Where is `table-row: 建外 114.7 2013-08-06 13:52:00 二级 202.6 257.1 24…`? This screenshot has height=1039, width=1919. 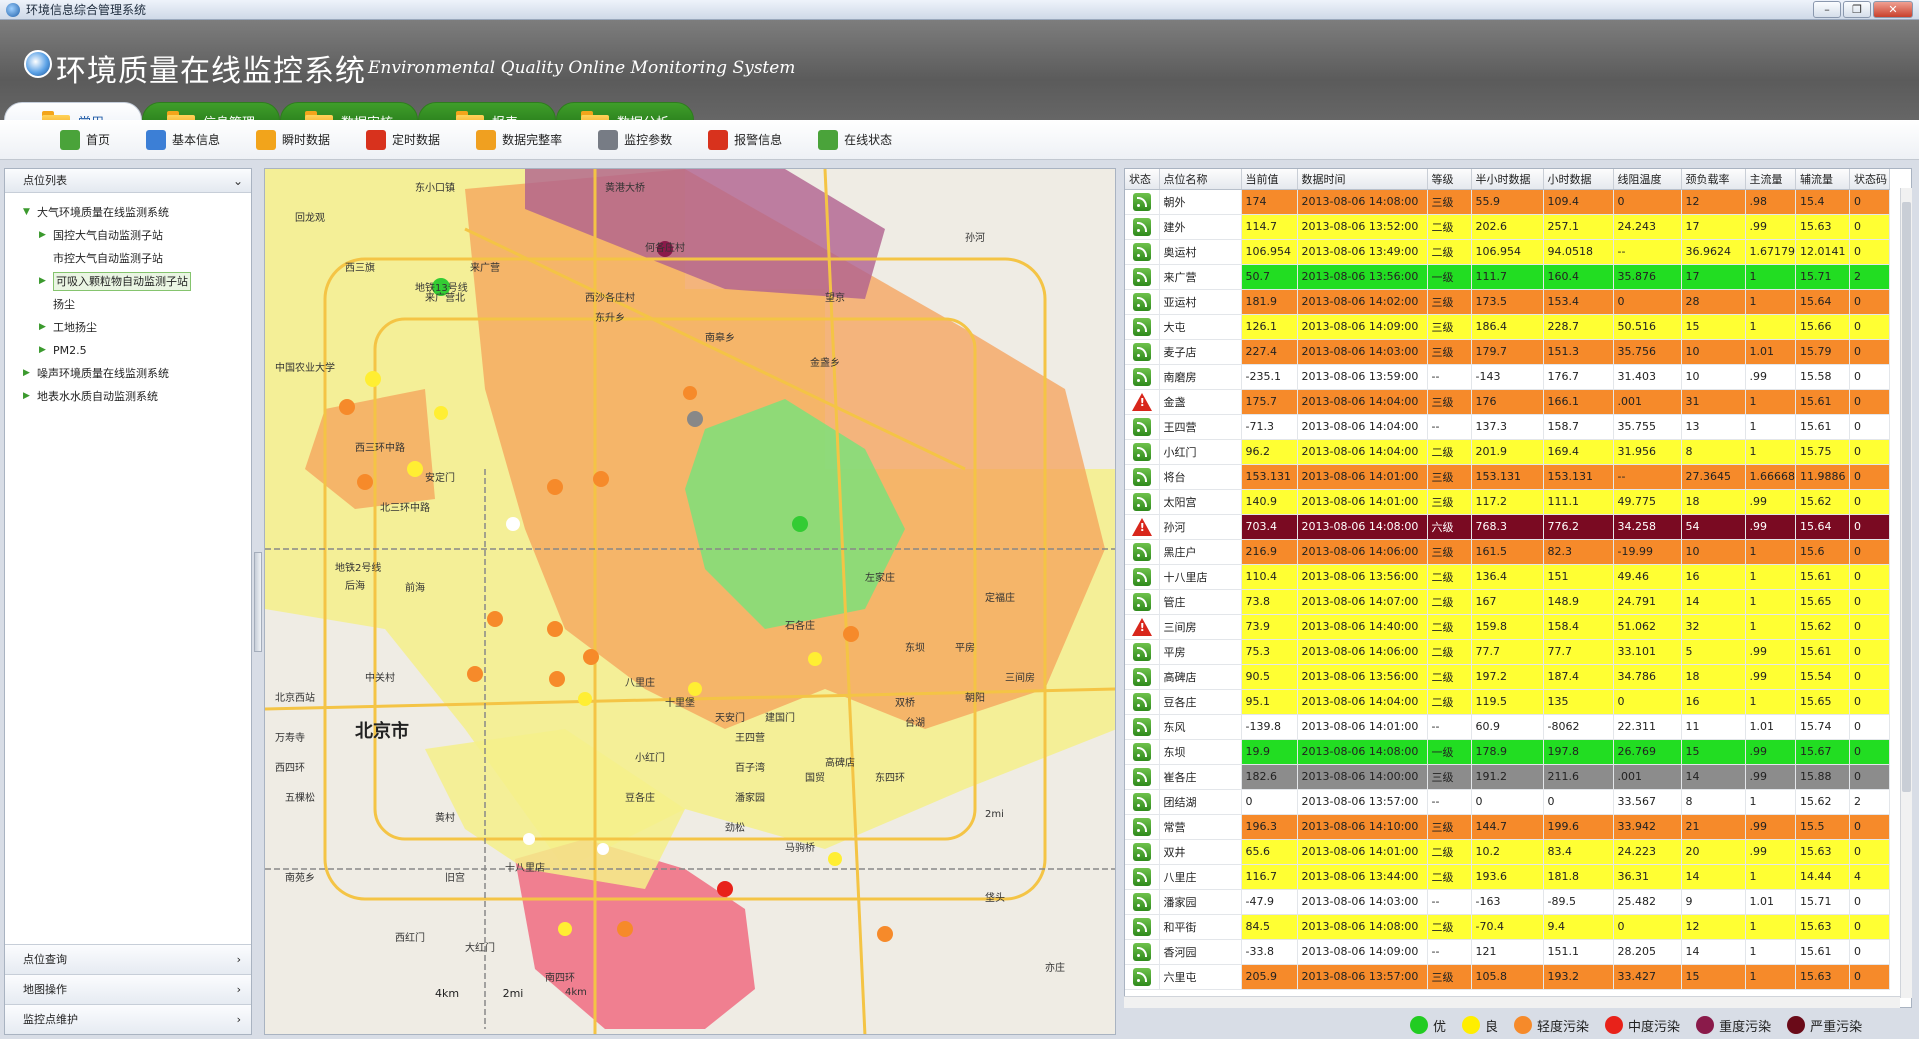
table-row: 建外 114.7 2013-08-06 13:52:00 二级 202.6 257.1 24… is located at coordinates (1507, 227).